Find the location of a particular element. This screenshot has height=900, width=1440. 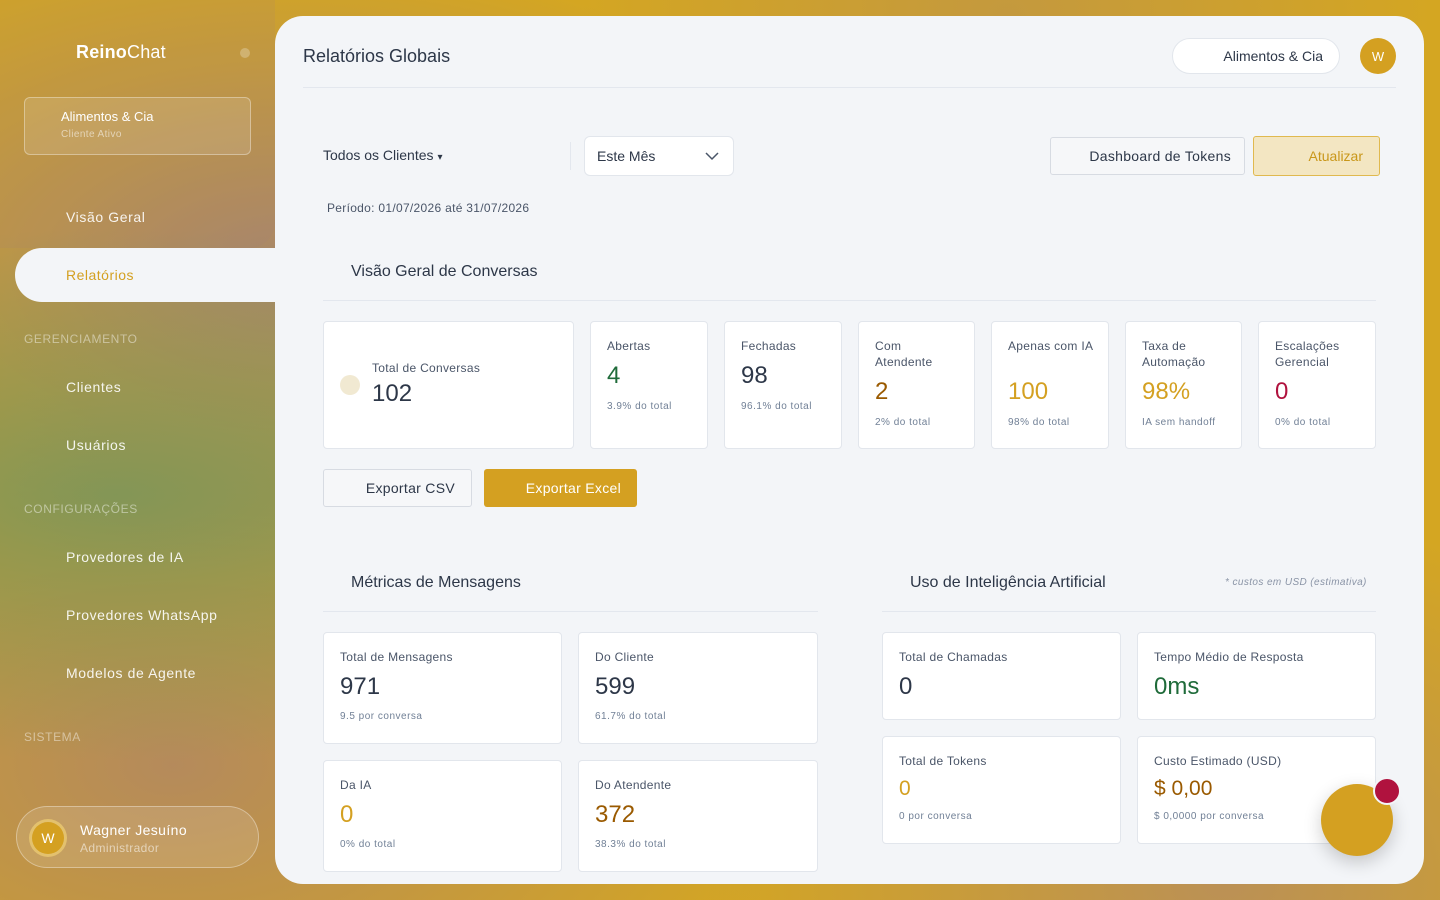

sidebar-item-agent-models: Modelos de Agente is located at coordinates (131, 673).